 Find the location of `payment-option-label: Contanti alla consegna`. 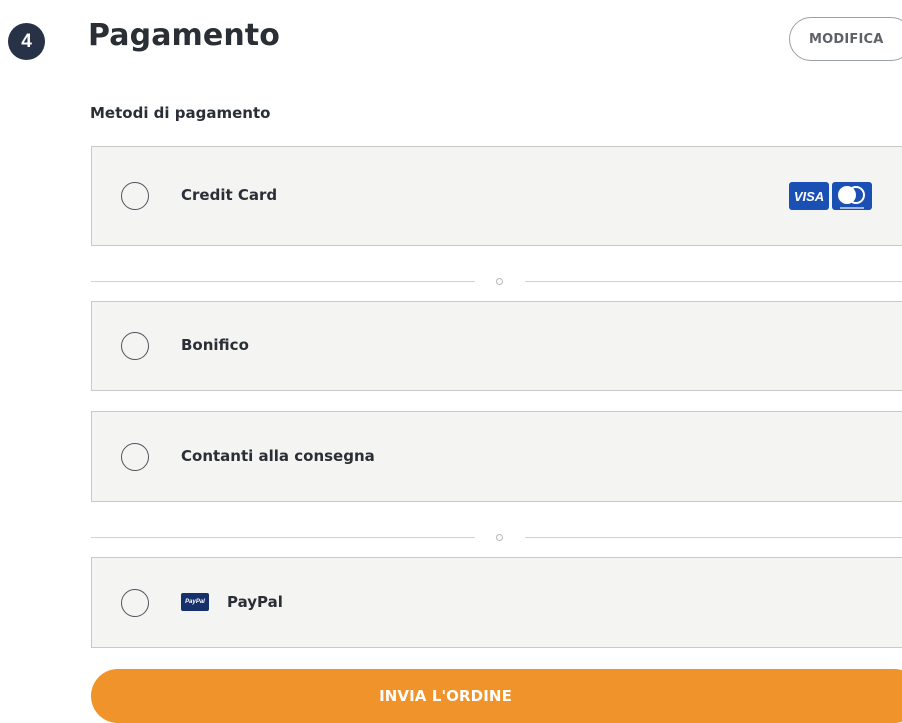

payment-option-label: Contanti alla consegna is located at coordinates (278, 456).